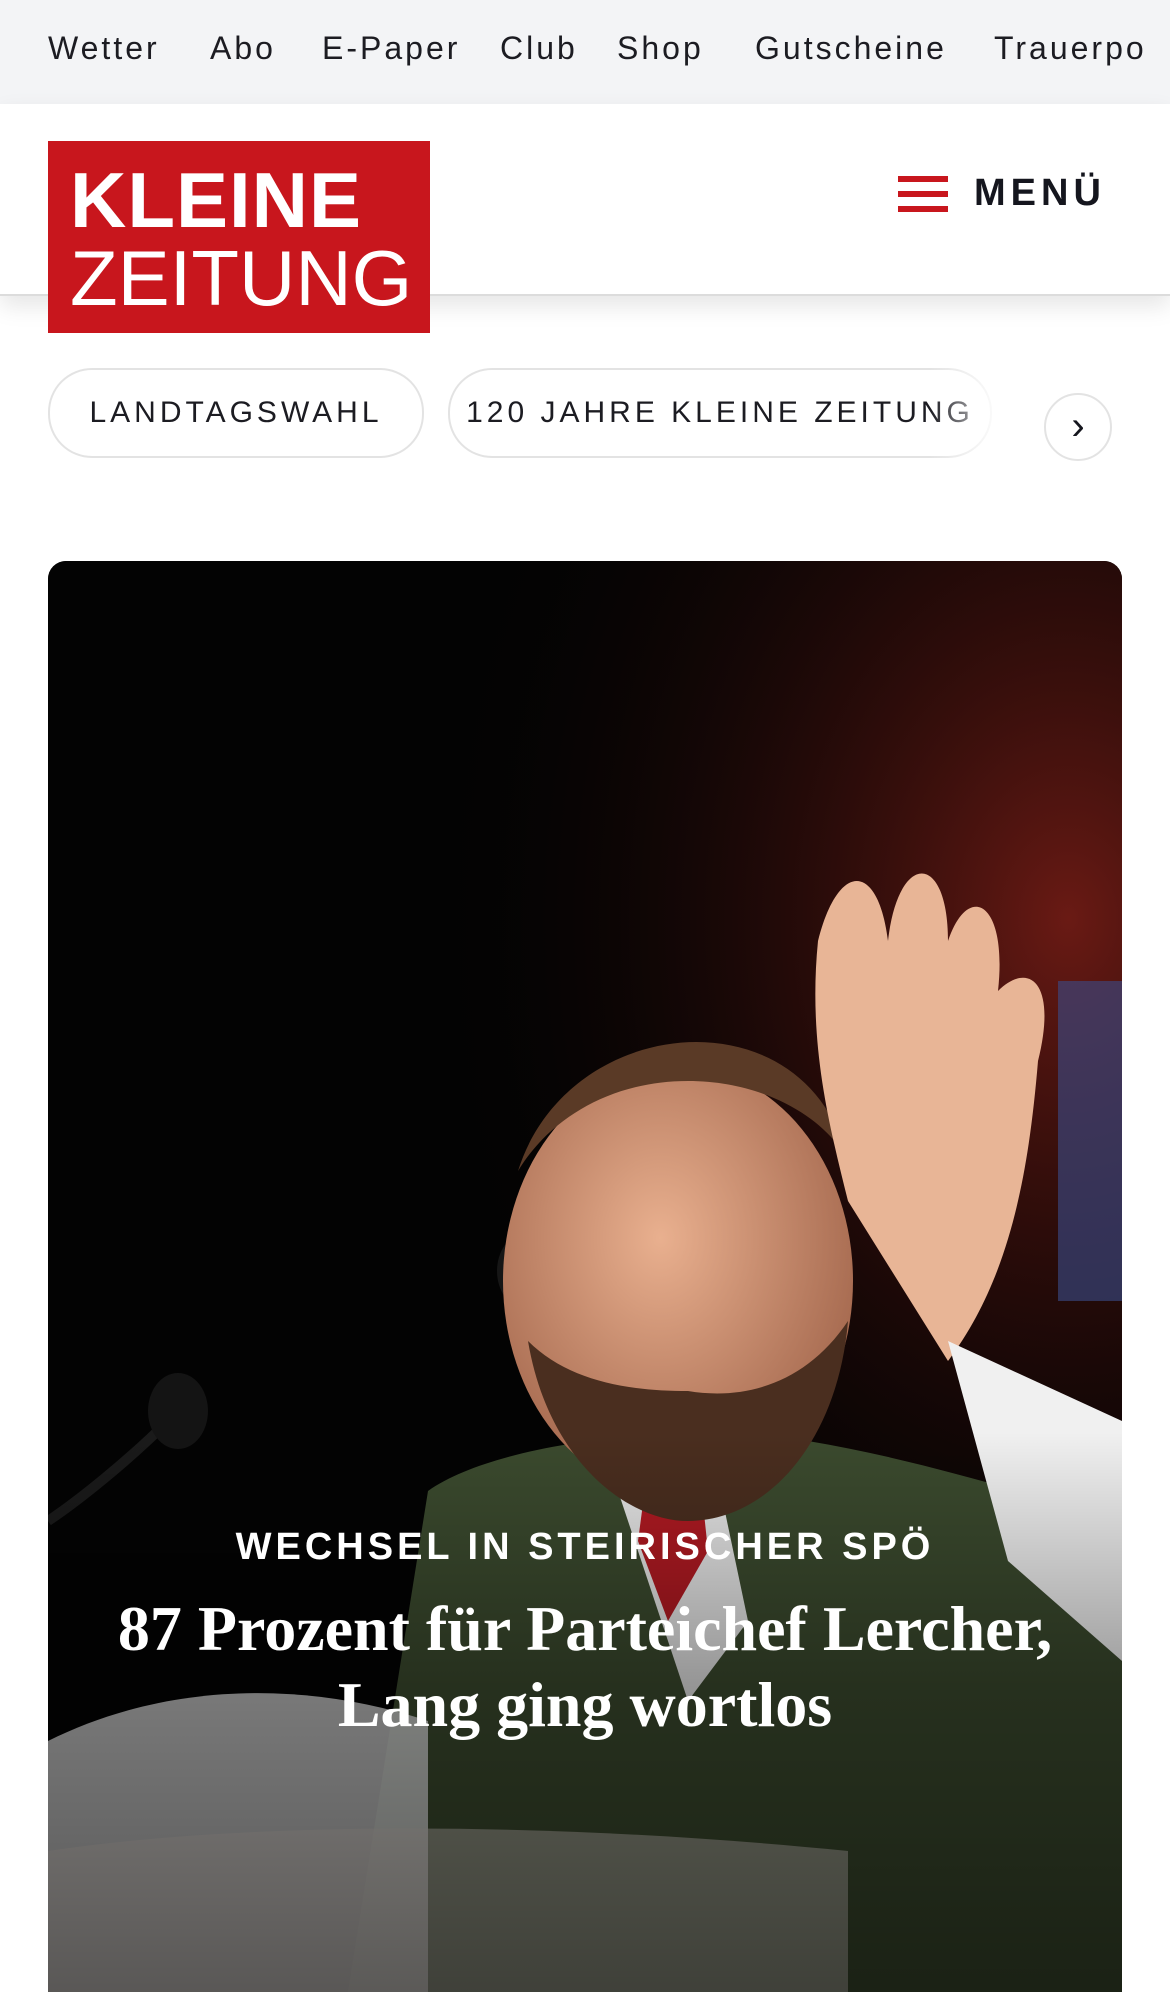  I want to click on chip-landtagswahl: LANDTAGSWAHL, so click(236, 413).